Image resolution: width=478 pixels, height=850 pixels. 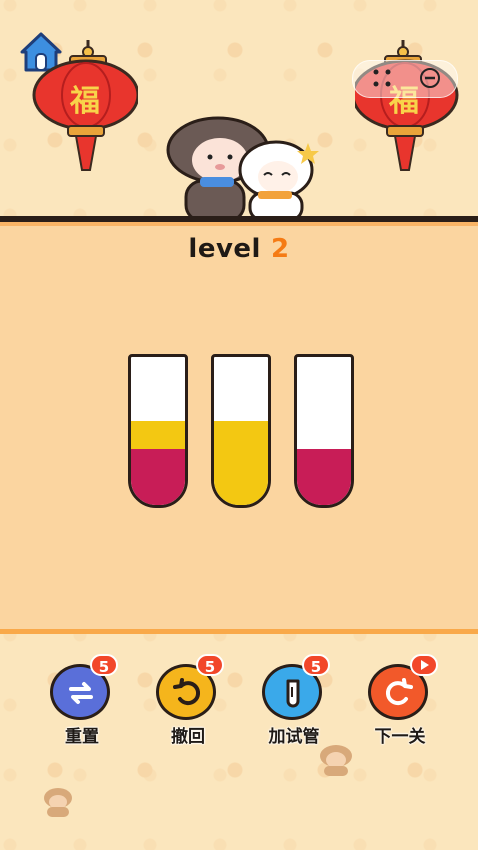 What do you see at coordinates (243, 169) in the screenshot?
I see `sheep-mascots` at bounding box center [243, 169].